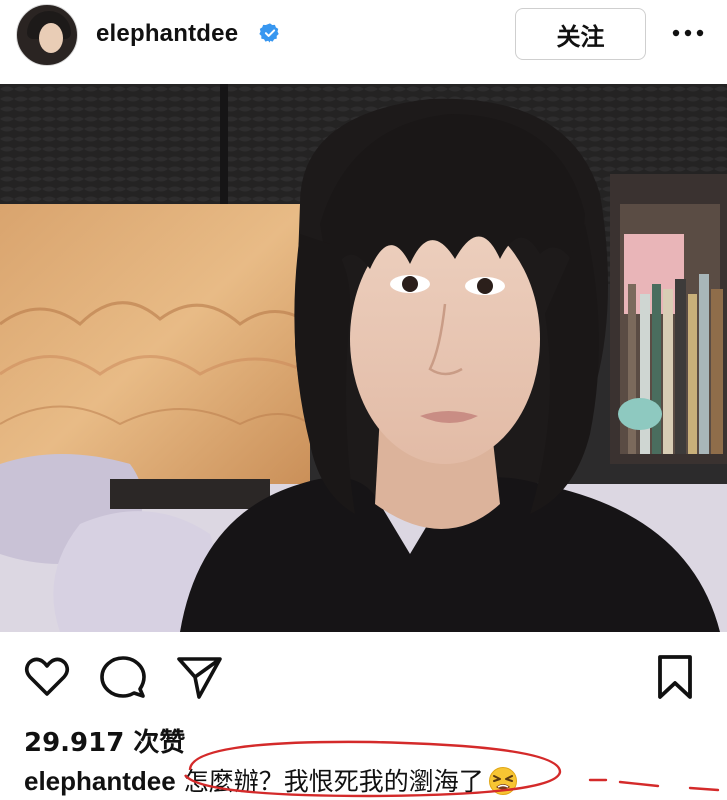 The image size is (727, 800). What do you see at coordinates (580, 34) in the screenshot?
I see `follow-button: 关注` at bounding box center [580, 34].